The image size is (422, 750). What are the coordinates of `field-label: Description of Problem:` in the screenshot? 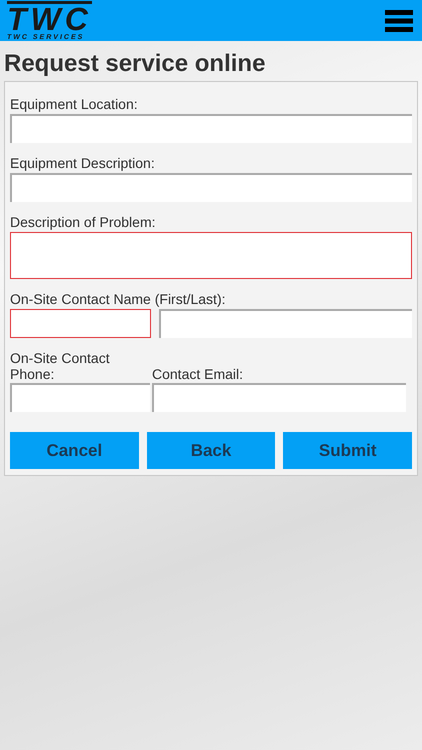 It's located at (83, 222).